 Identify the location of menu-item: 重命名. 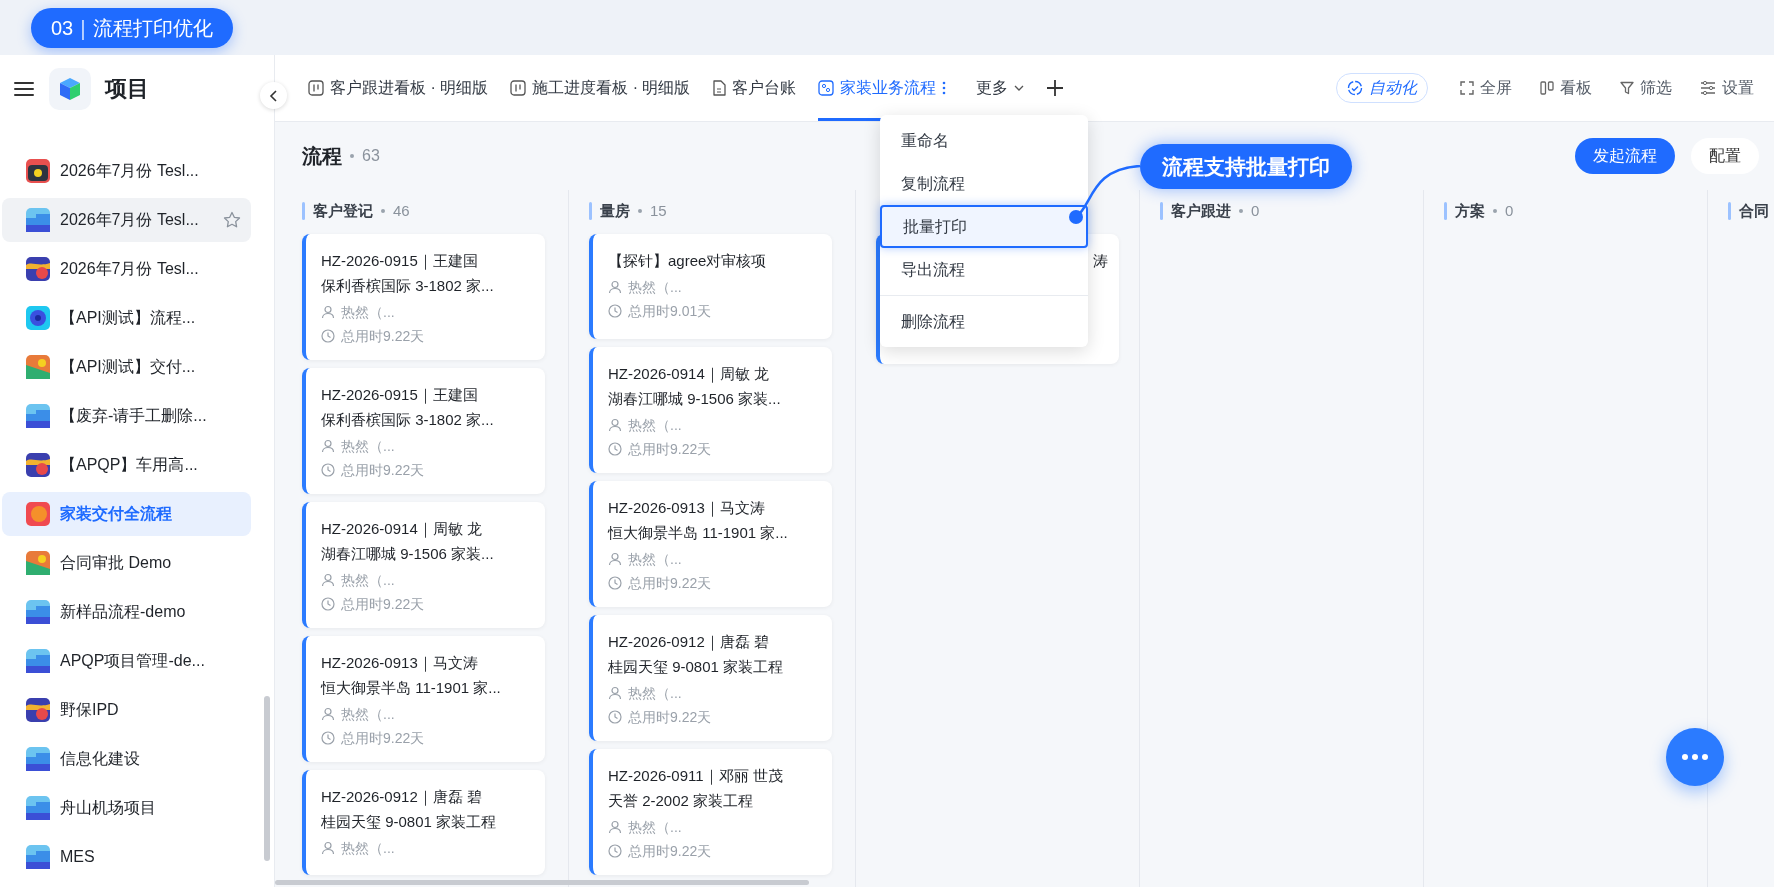
(984, 140).